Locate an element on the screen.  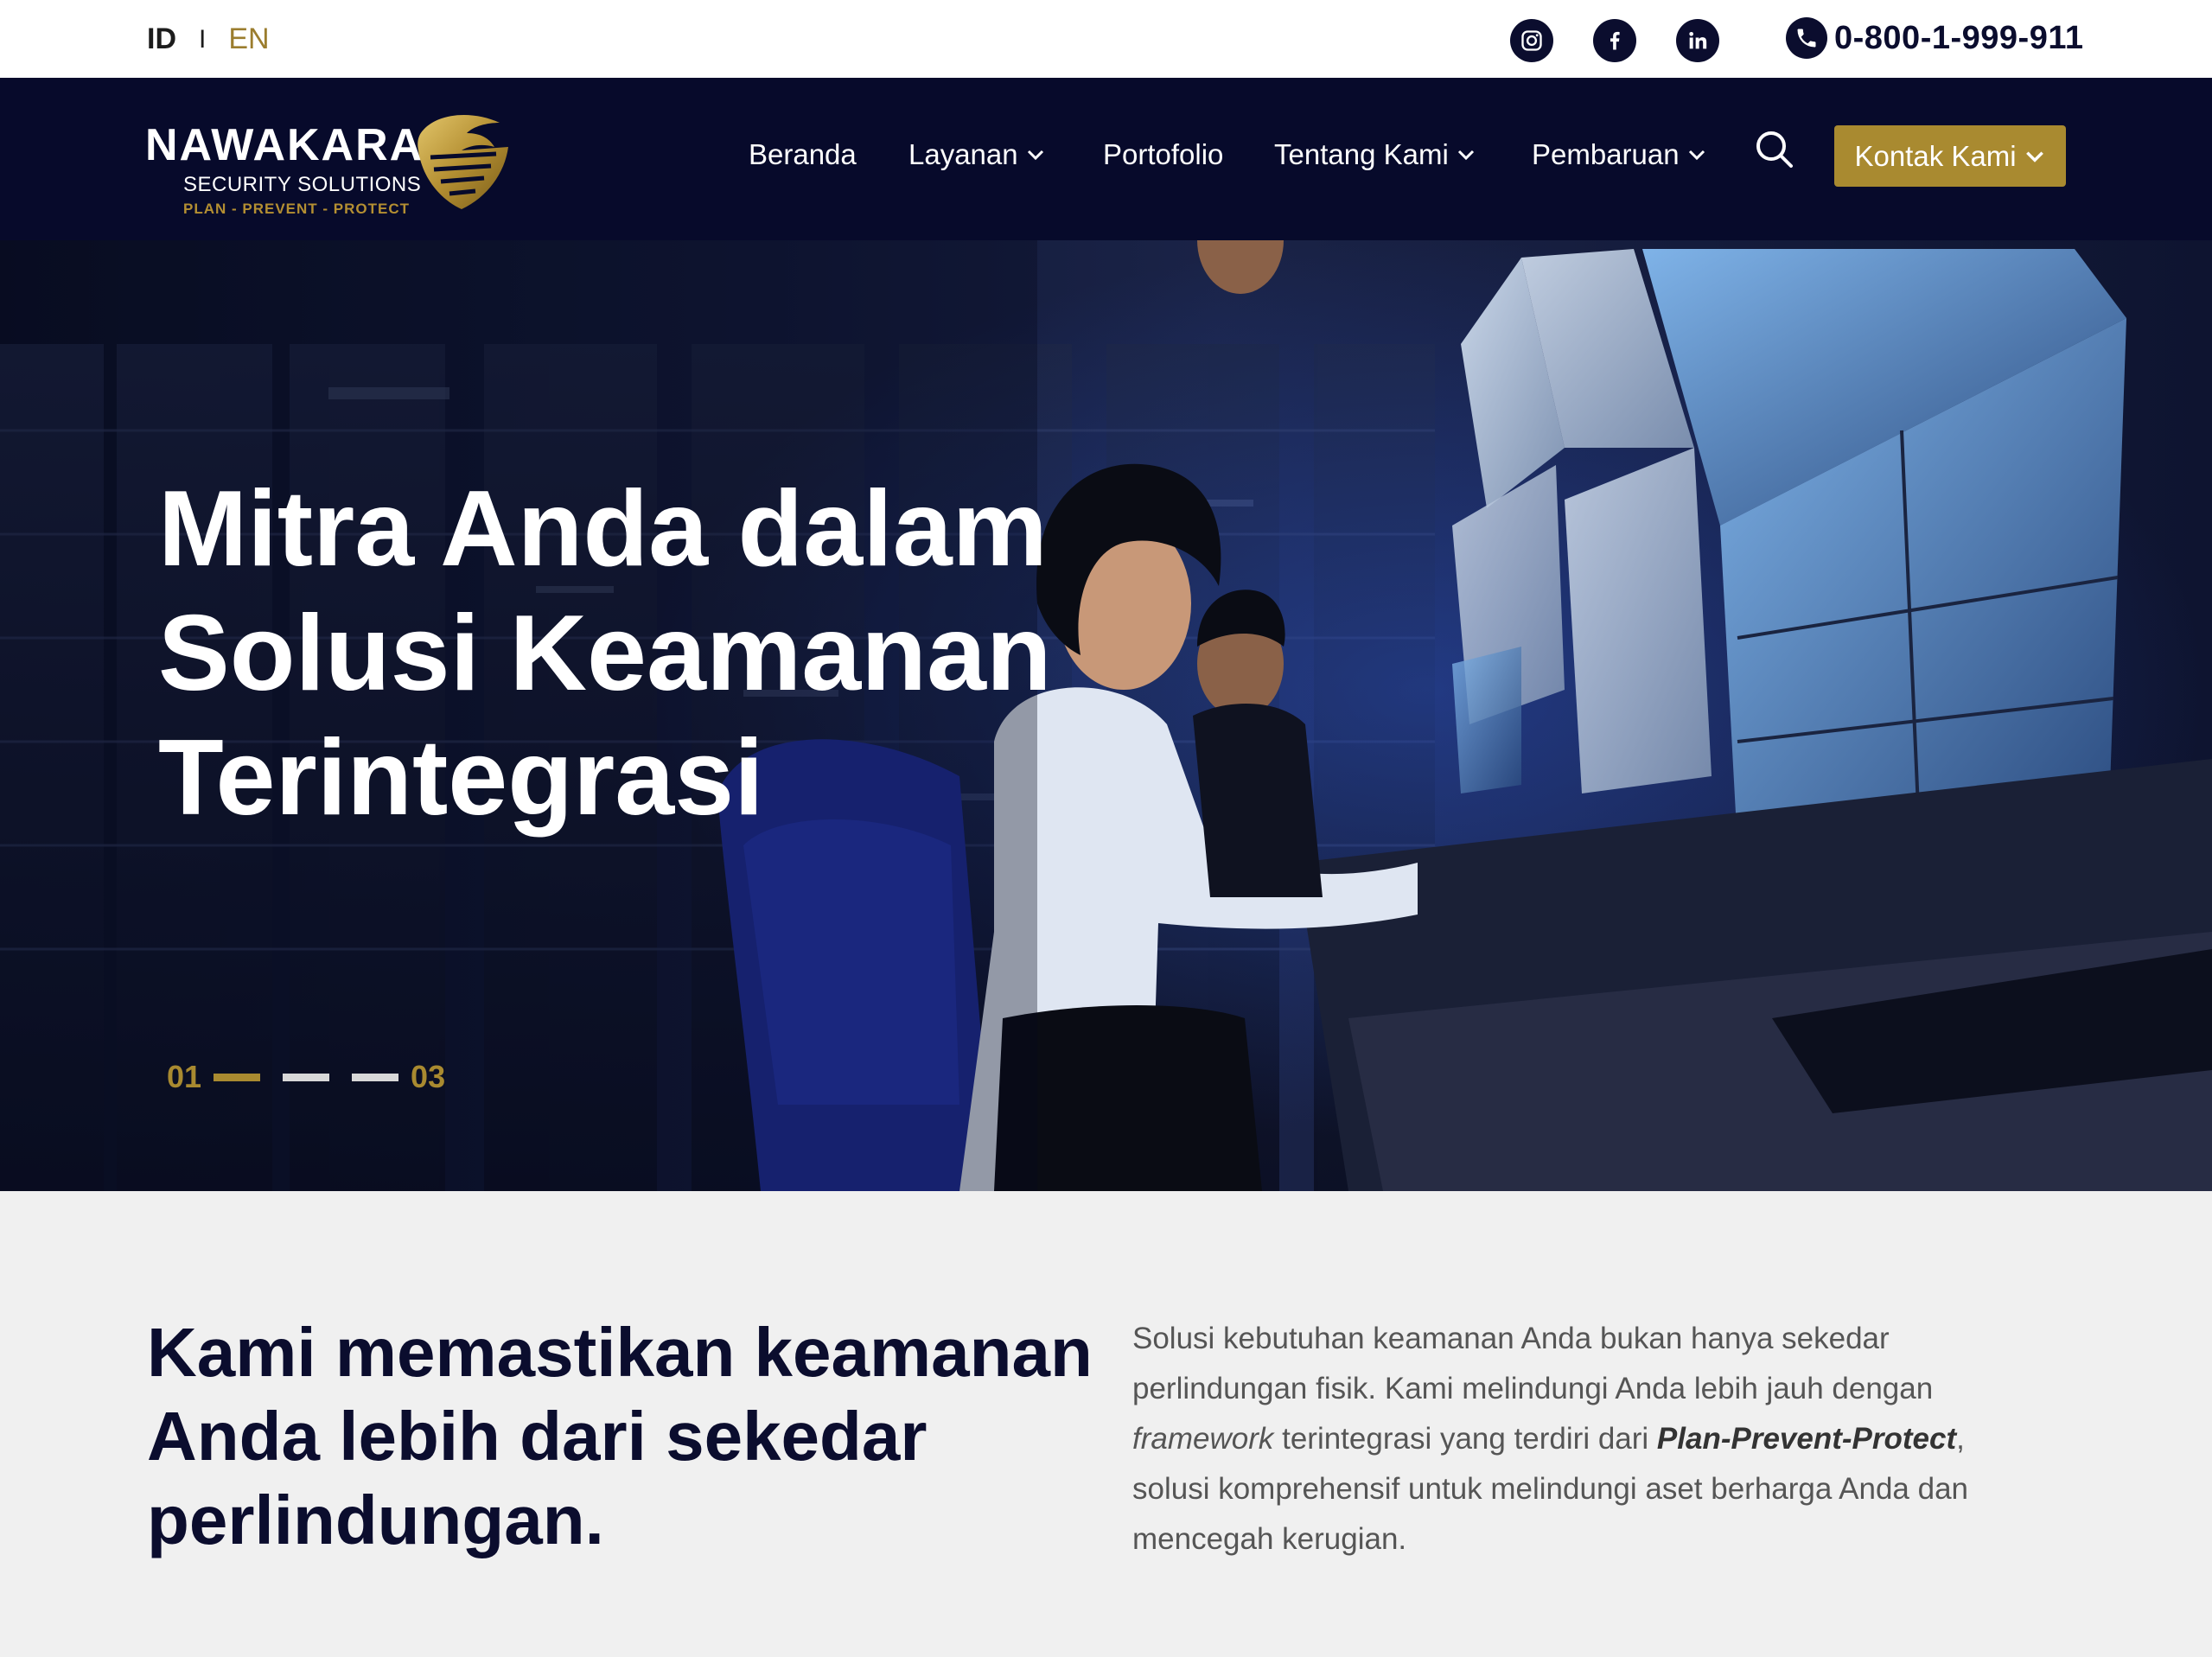
nav-item-pembaruan: Pembaruan is located at coordinates (1619, 154).